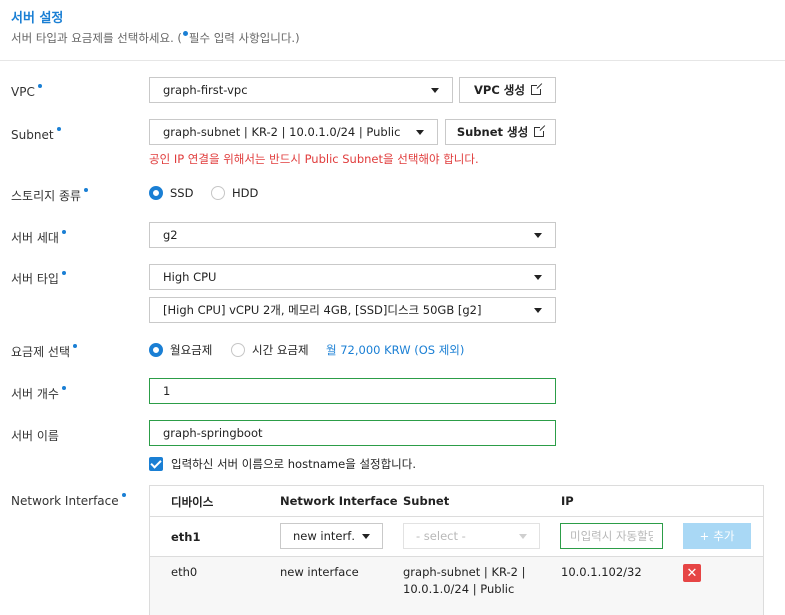 This screenshot has height=615, width=785. What do you see at coordinates (35, 238) in the screenshot?
I see `generation-label-text: 서버 세대` at bounding box center [35, 238].